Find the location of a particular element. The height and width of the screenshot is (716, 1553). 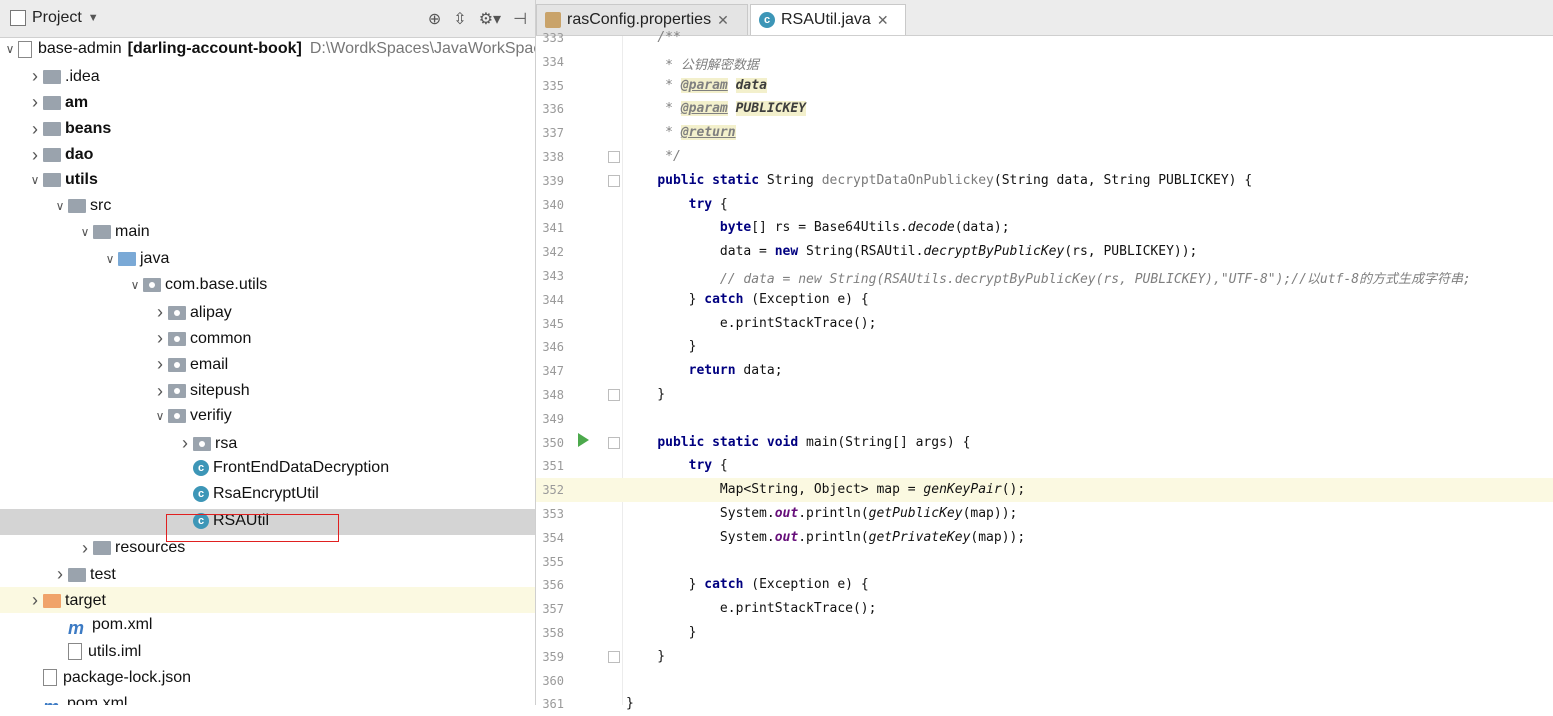

code-line: 361} is located at coordinates (1044, 704).